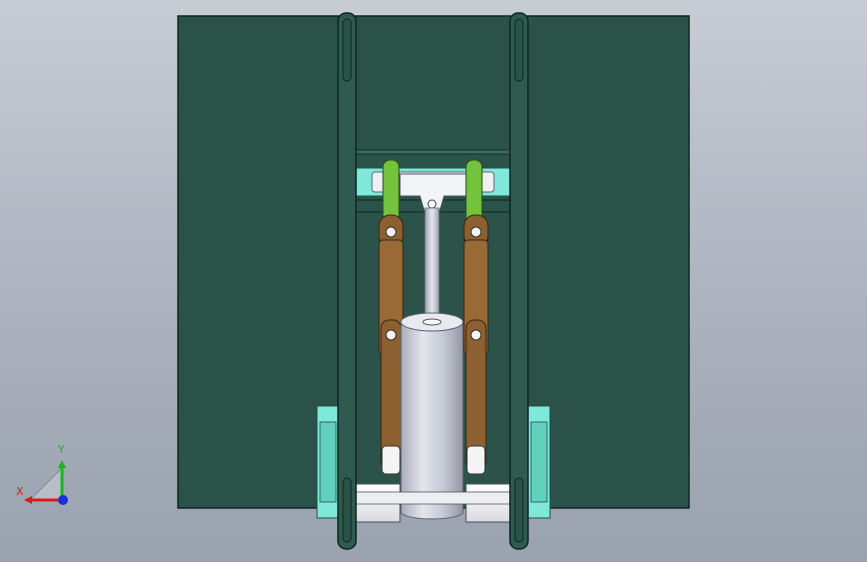 This screenshot has width=867, height=562. What do you see at coordinates (347, 510) in the screenshot?
I see `left-guide-slot-bottom` at bounding box center [347, 510].